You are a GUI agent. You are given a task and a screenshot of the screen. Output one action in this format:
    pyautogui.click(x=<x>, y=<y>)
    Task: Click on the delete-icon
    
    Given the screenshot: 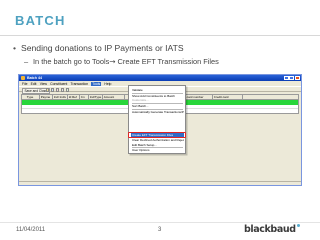 What is the action you would take?
    pyautogui.click(x=58, y=90)
    